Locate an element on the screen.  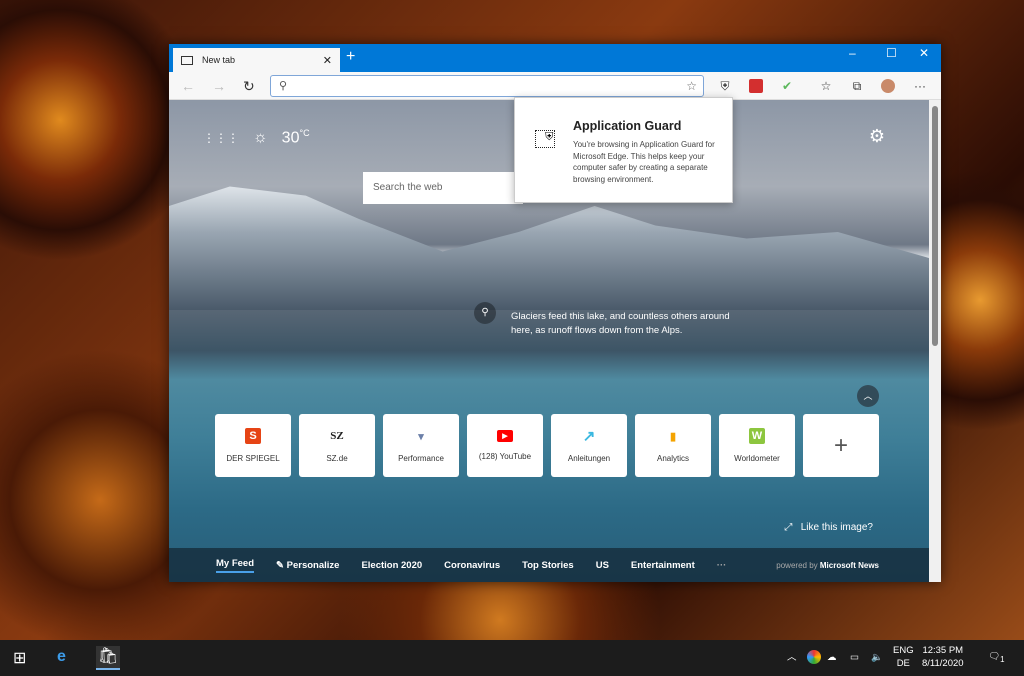
feed-tab-coronavirus: Coronavirus is located at coordinates (472, 565).